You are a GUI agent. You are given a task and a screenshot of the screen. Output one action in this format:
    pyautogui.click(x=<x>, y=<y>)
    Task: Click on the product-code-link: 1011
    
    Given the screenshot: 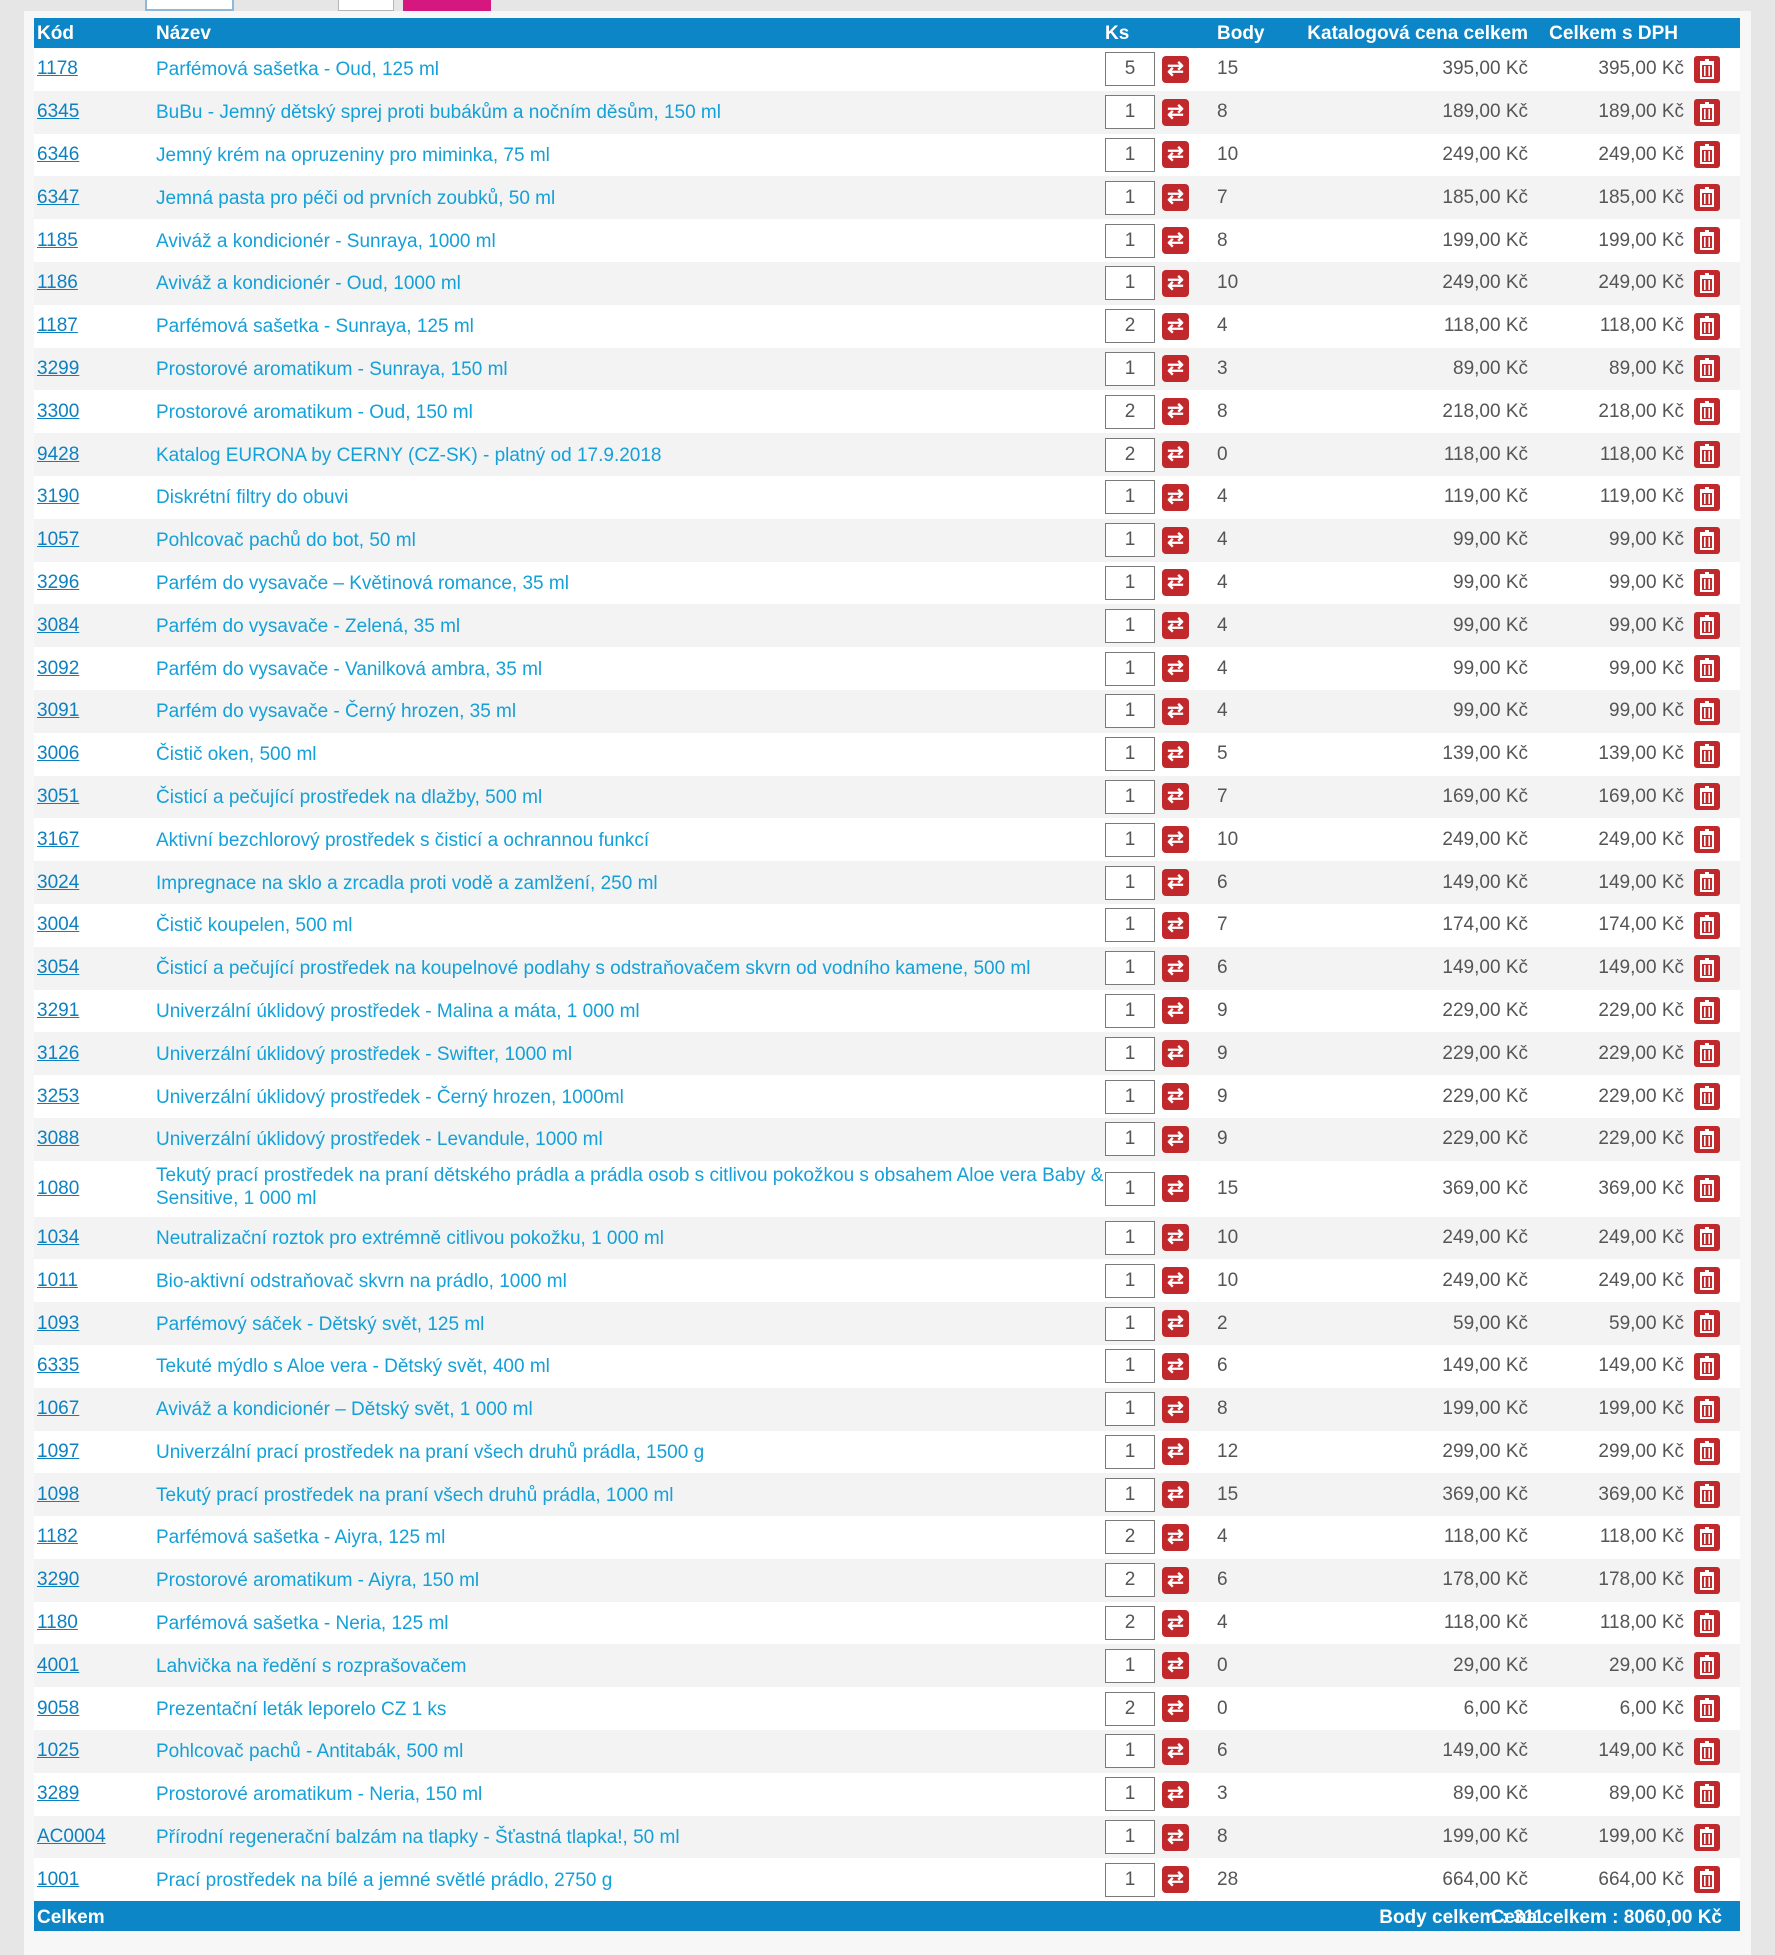 What is the action you would take?
    pyautogui.click(x=57, y=1281)
    